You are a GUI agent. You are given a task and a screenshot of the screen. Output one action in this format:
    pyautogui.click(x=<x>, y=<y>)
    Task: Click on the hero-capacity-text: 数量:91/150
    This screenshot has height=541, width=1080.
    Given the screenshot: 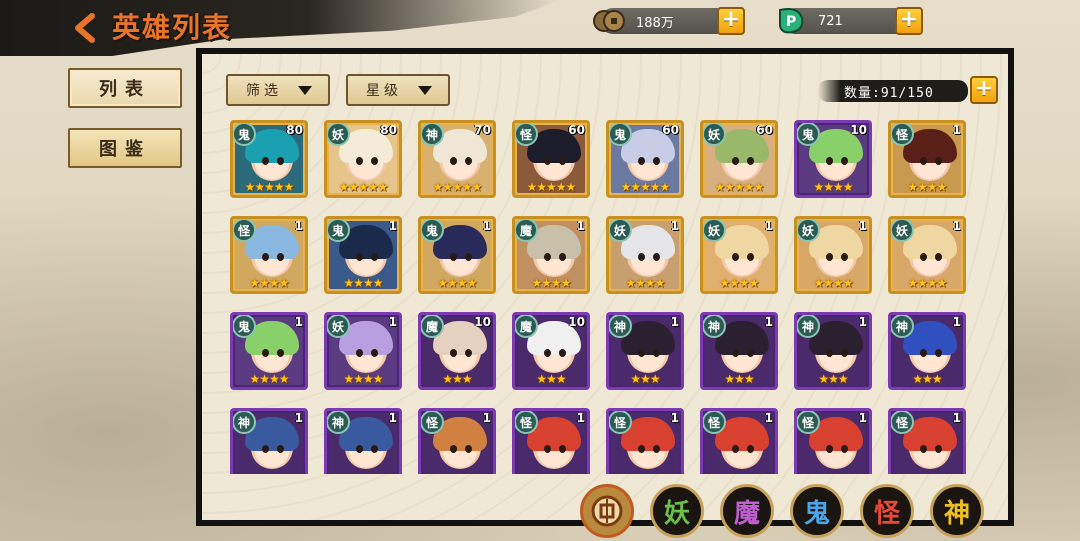 What is the action you would take?
    pyautogui.click(x=889, y=93)
    